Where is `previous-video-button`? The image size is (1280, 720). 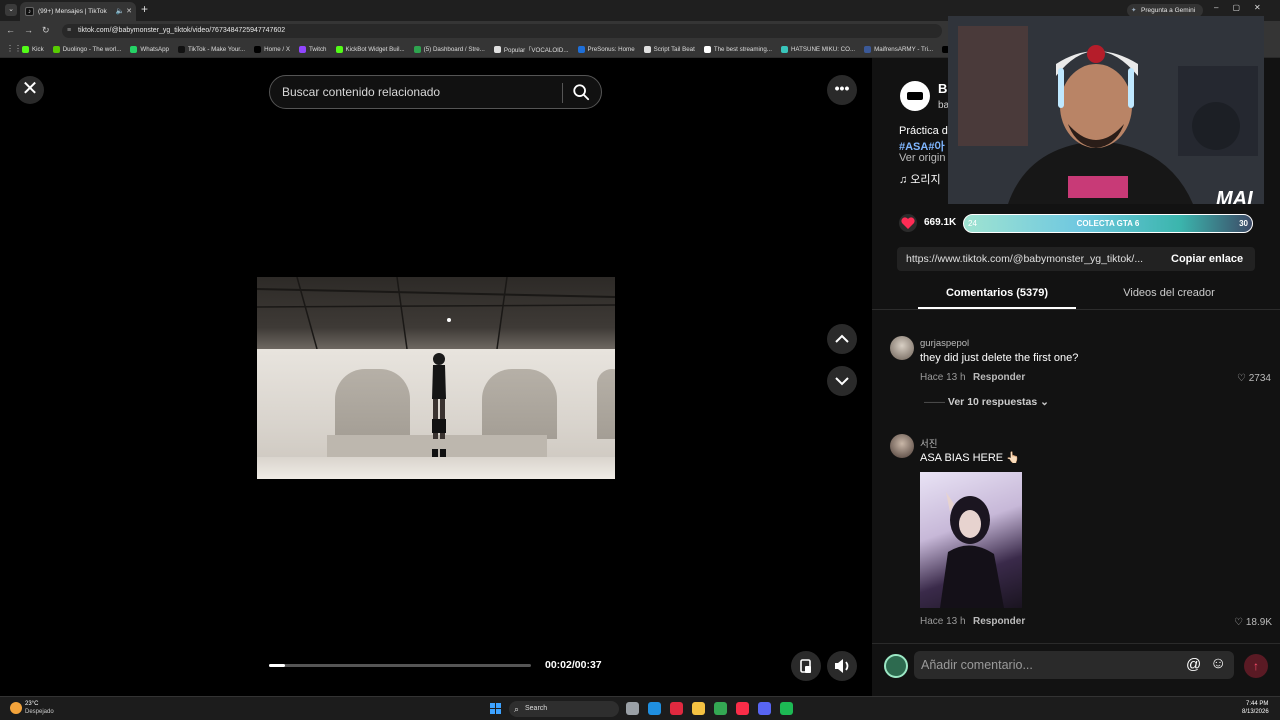 previous-video-button is located at coordinates (842, 339).